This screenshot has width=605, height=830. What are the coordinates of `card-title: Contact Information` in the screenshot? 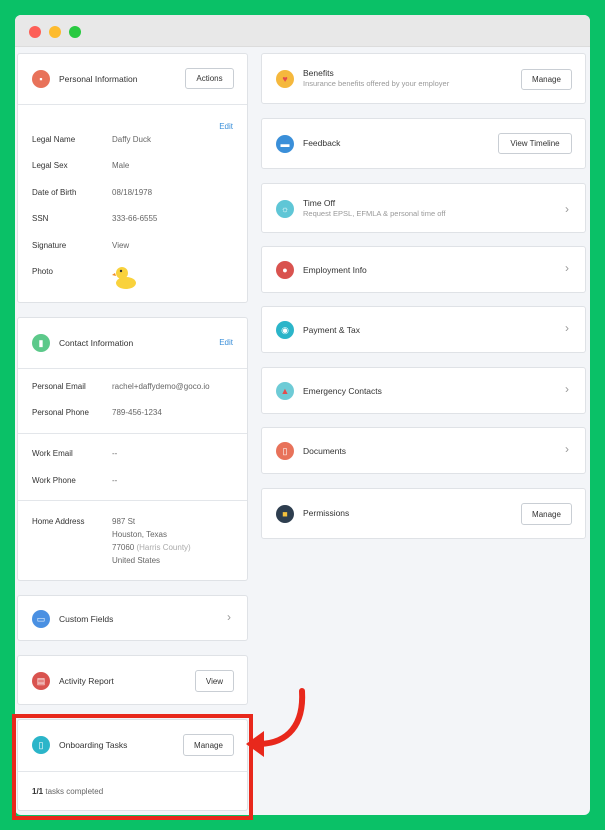 It's located at (96, 343).